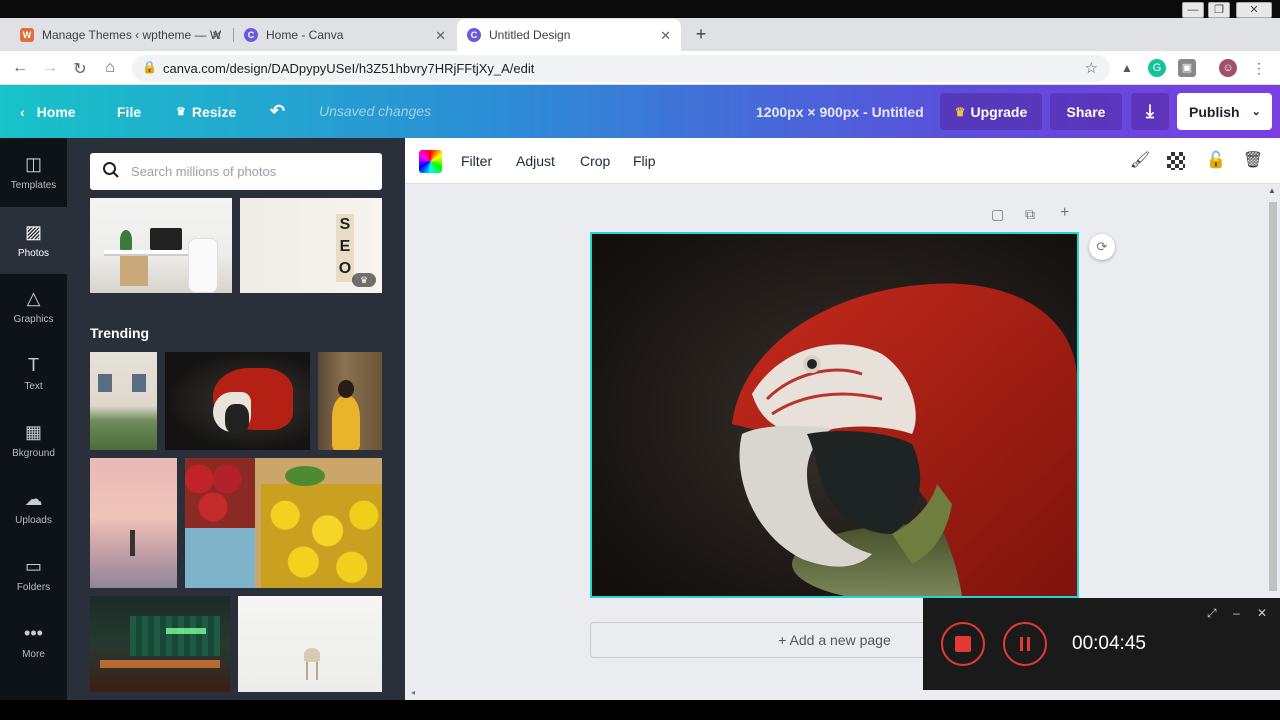 This screenshot has width=1280, height=720. Describe the element at coordinates (1157, 68) in the screenshot. I see `grammarly-icon: G` at that location.